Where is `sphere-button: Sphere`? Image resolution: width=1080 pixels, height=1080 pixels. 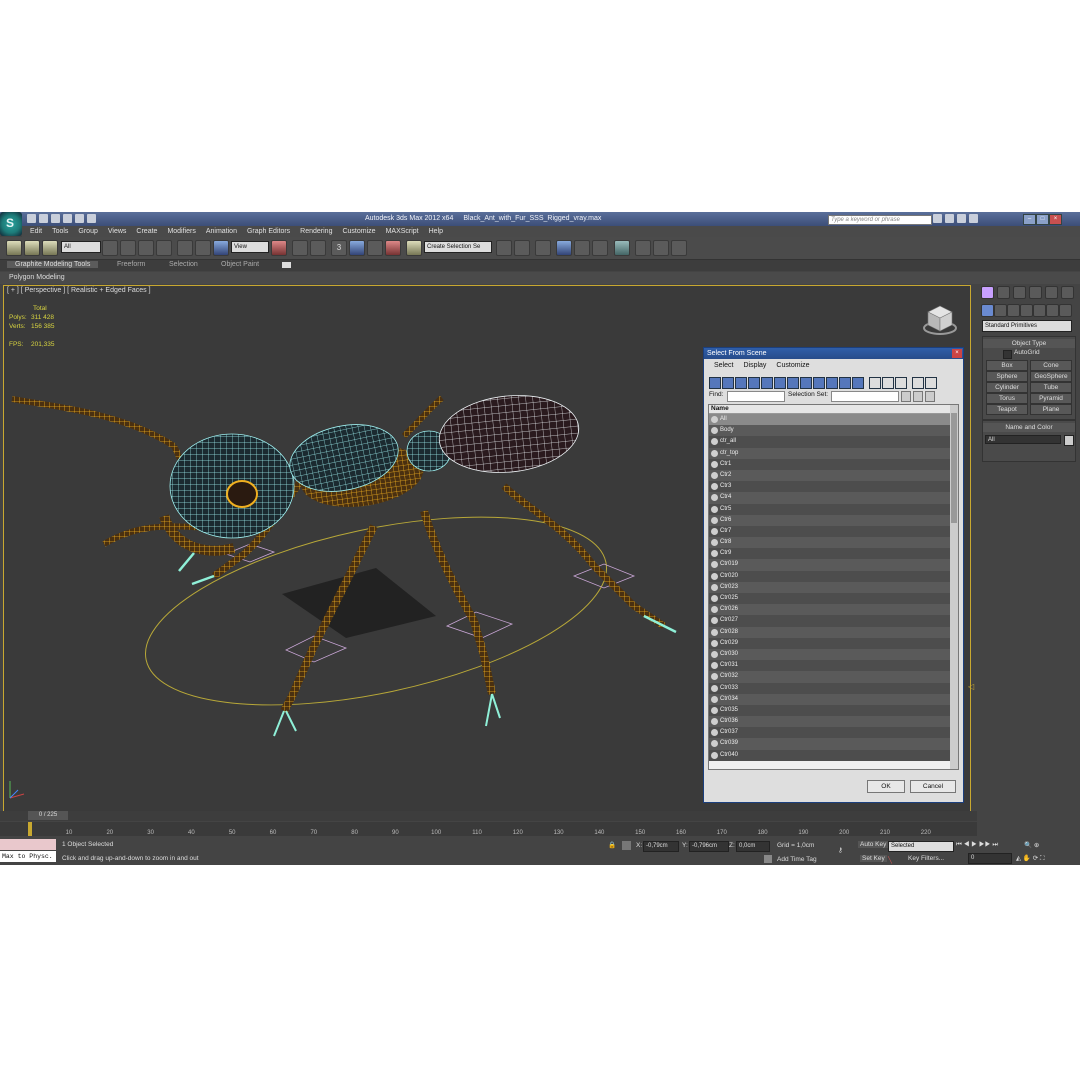 sphere-button: Sphere is located at coordinates (1007, 376).